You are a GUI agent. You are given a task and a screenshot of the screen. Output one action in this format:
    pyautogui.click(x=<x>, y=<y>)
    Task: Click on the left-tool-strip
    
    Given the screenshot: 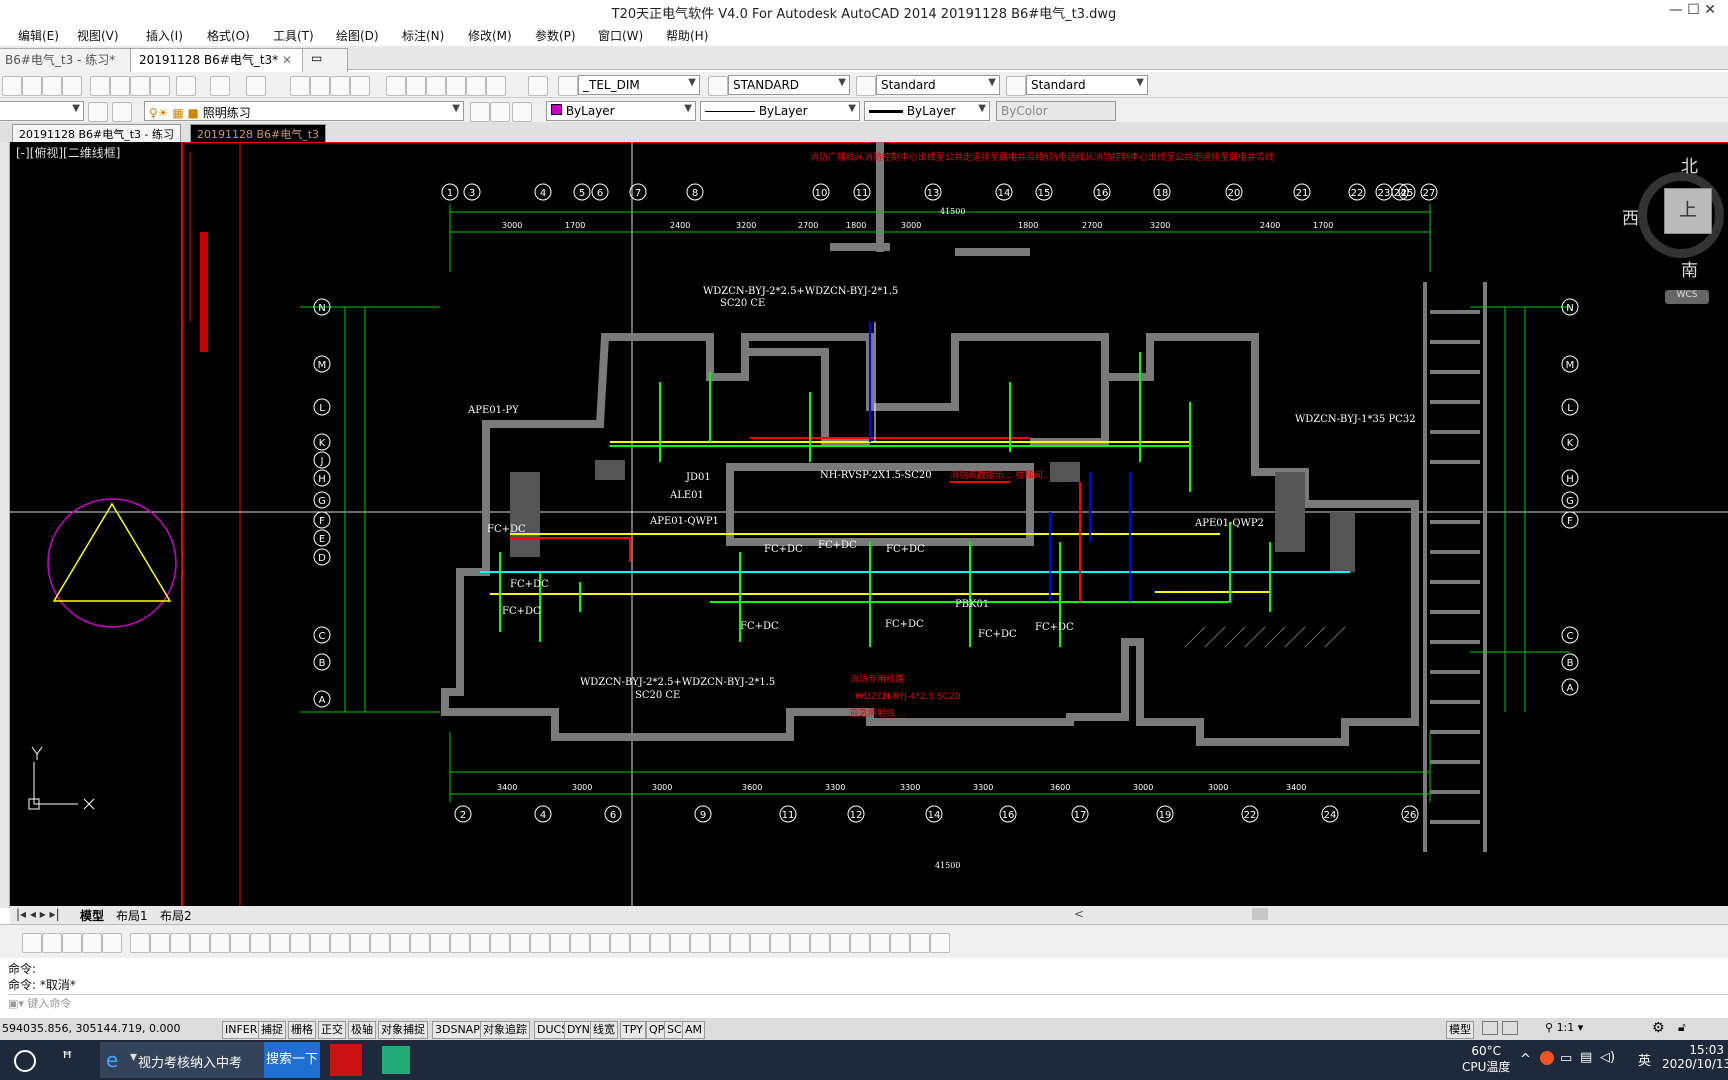 What is the action you would take?
    pyautogui.click(x=5, y=525)
    